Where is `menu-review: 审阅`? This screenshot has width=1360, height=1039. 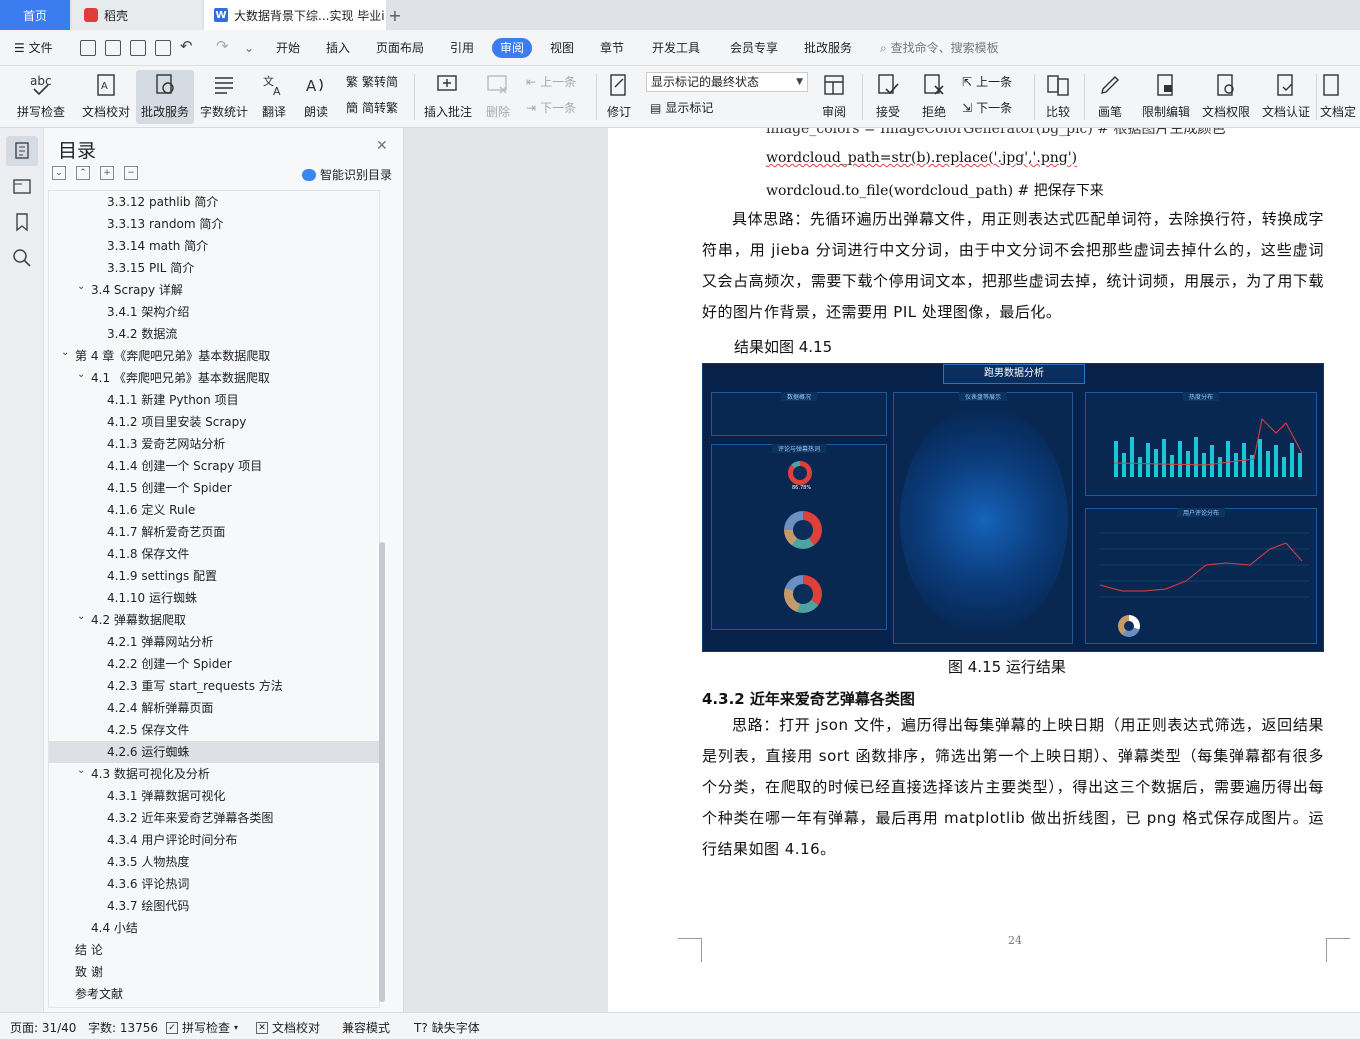 menu-review: 审阅 is located at coordinates (512, 48).